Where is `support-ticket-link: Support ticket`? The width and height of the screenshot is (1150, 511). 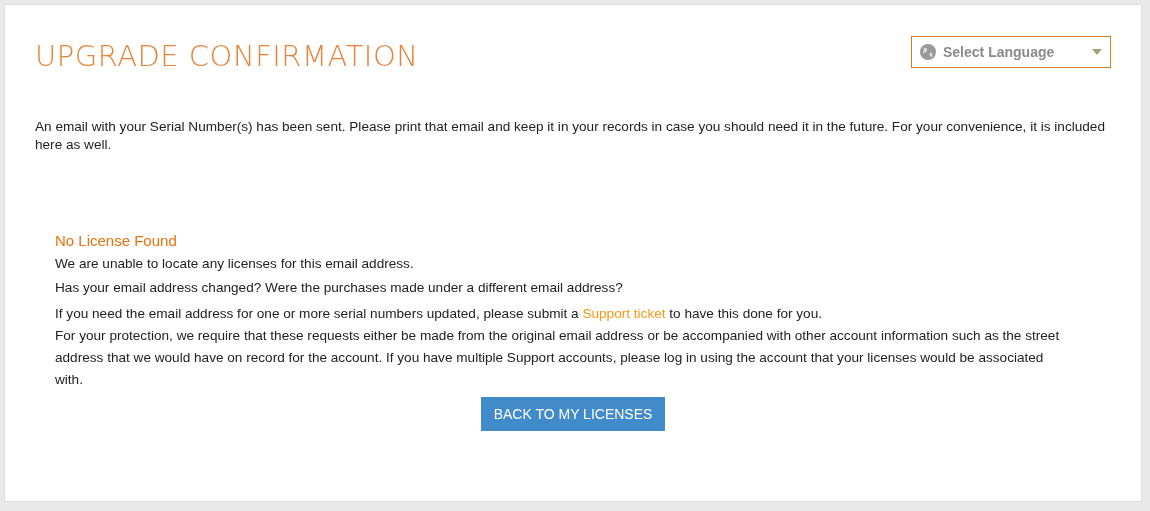
support-ticket-link: Support ticket is located at coordinates (624, 313).